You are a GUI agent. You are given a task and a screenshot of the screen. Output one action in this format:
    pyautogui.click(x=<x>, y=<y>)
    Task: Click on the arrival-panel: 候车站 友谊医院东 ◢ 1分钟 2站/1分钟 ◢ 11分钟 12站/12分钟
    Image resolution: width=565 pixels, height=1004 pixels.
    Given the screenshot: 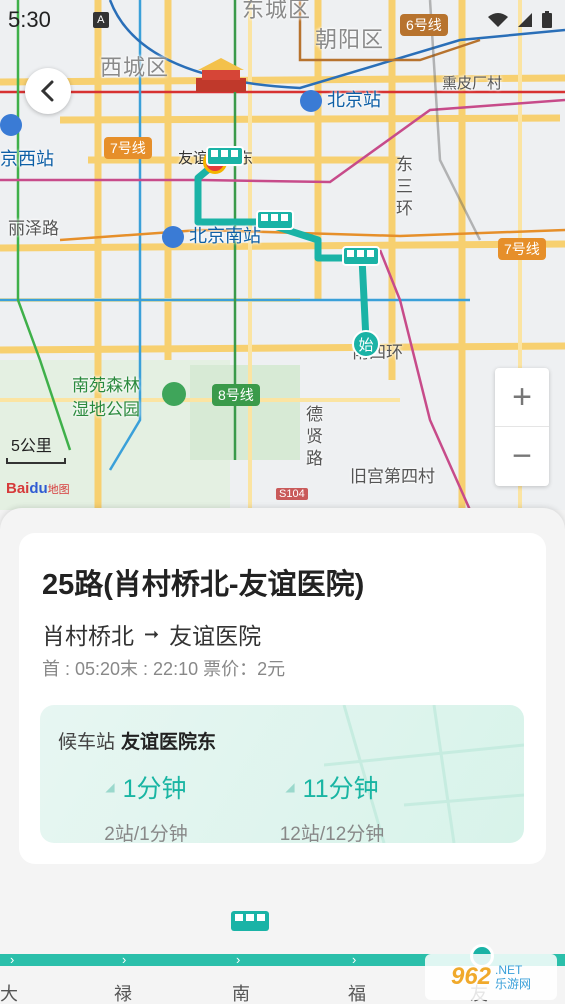 What is the action you would take?
    pyautogui.click(x=282, y=774)
    